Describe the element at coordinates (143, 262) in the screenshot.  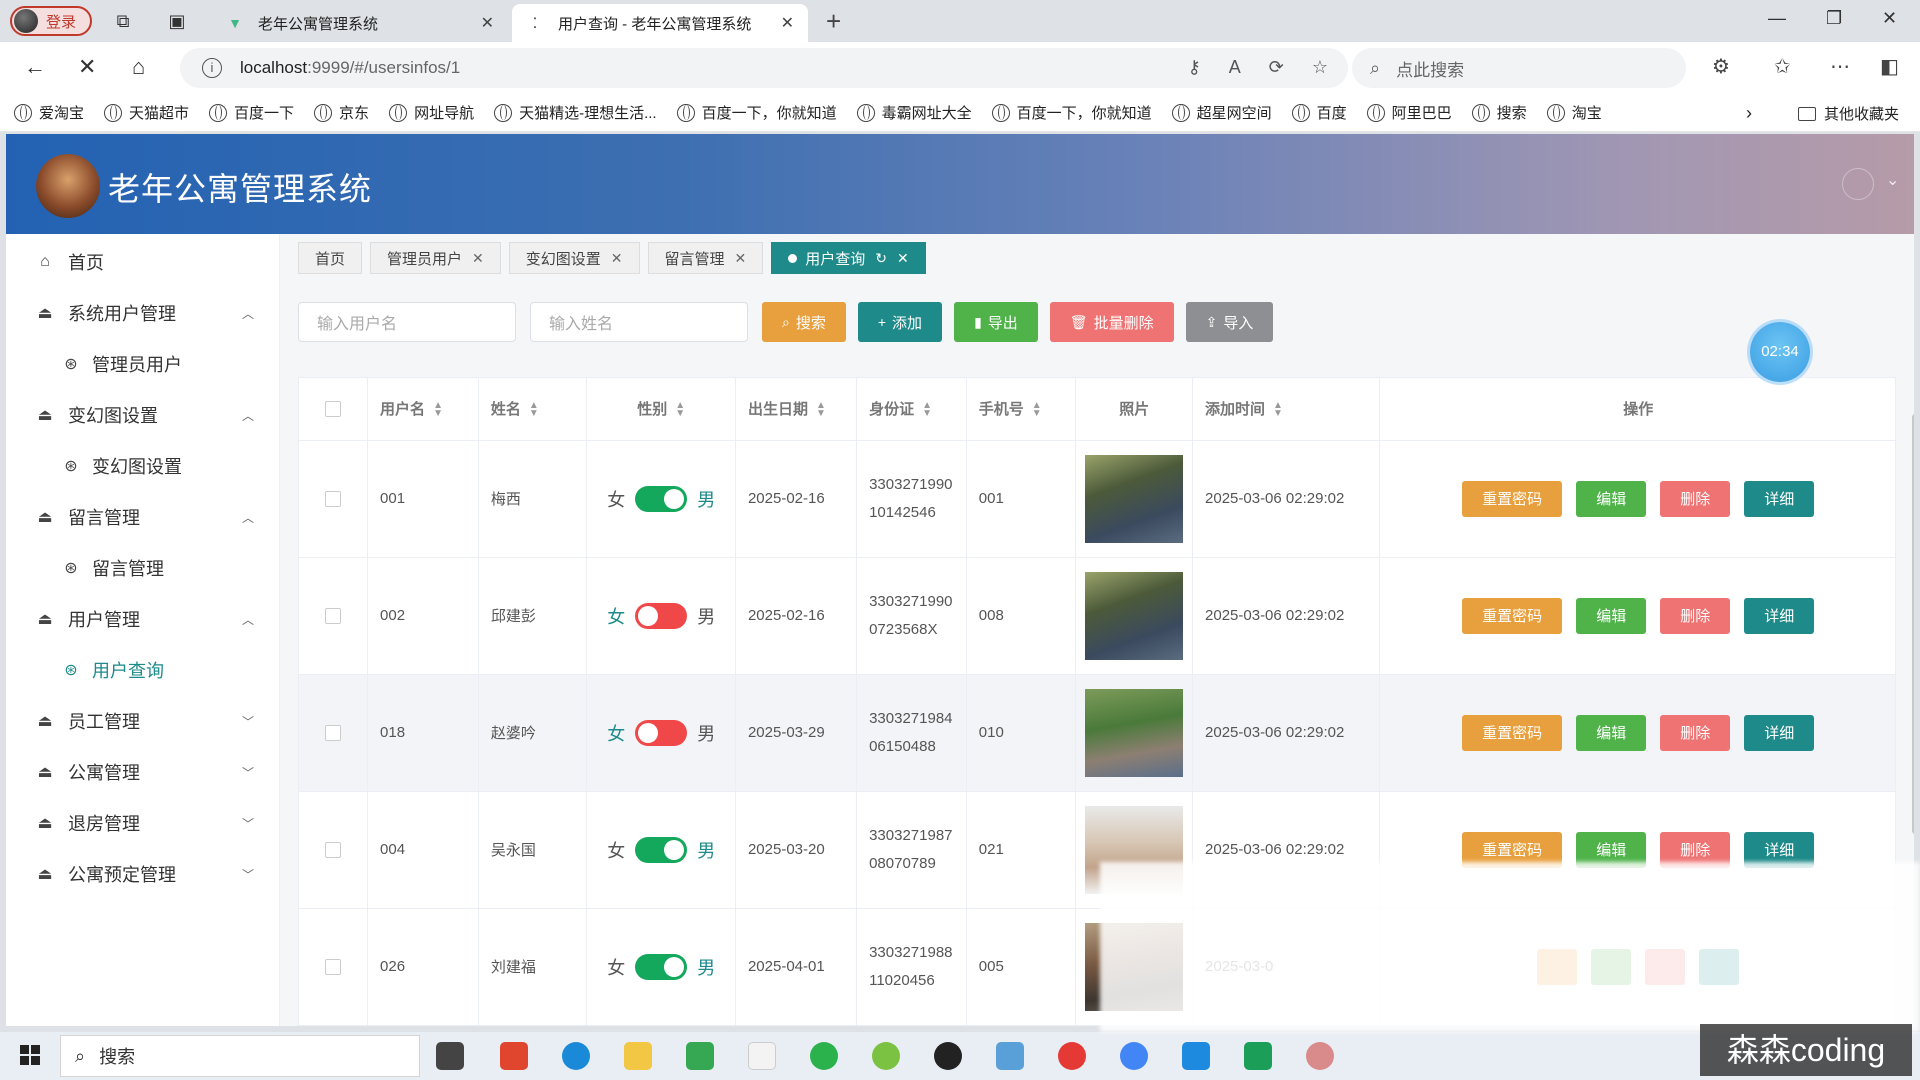
I see `sidebar-item-home: ⌂ 首页` at that location.